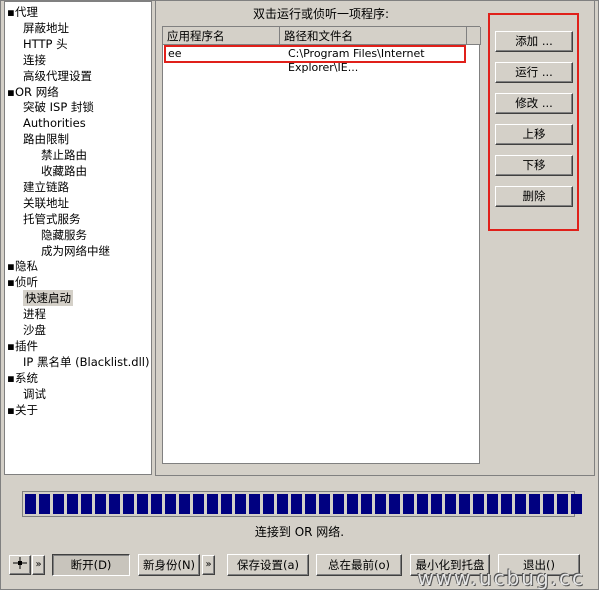 The image size is (599, 590). What do you see at coordinates (373, 36) in the screenshot?
I see `column-header-path: 路径和文件名` at bounding box center [373, 36].